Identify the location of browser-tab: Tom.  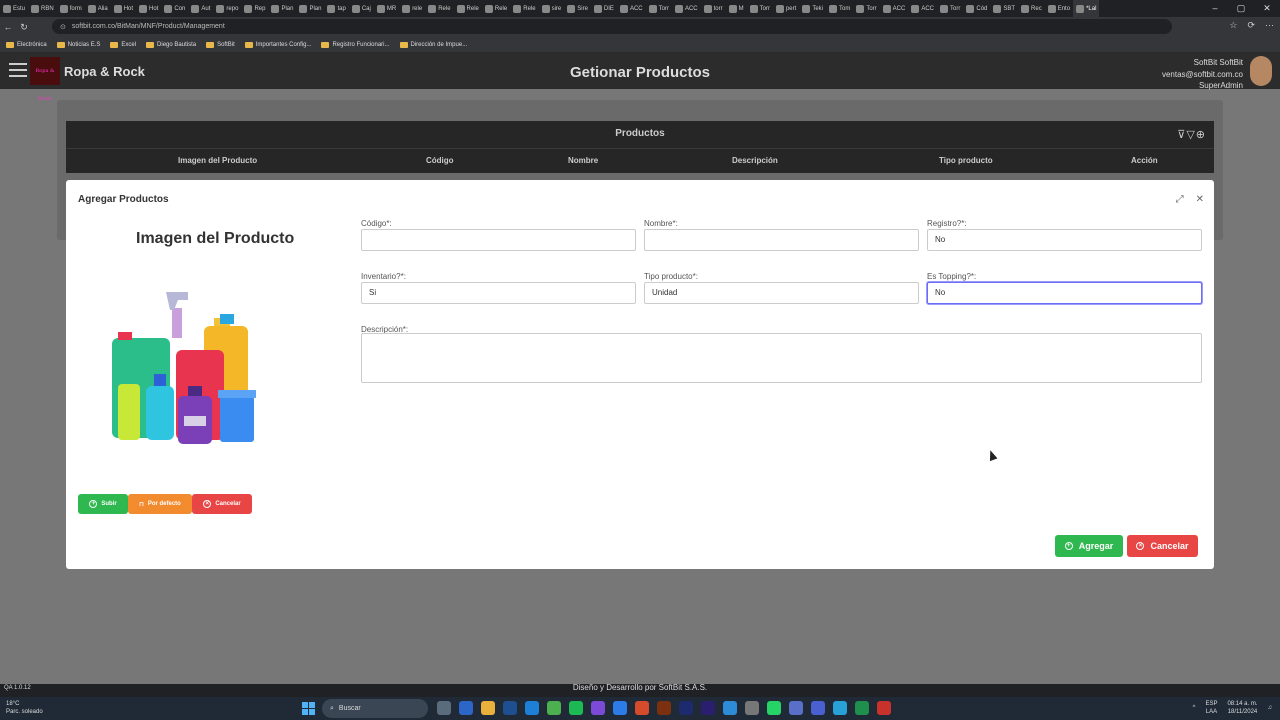
(839, 8).